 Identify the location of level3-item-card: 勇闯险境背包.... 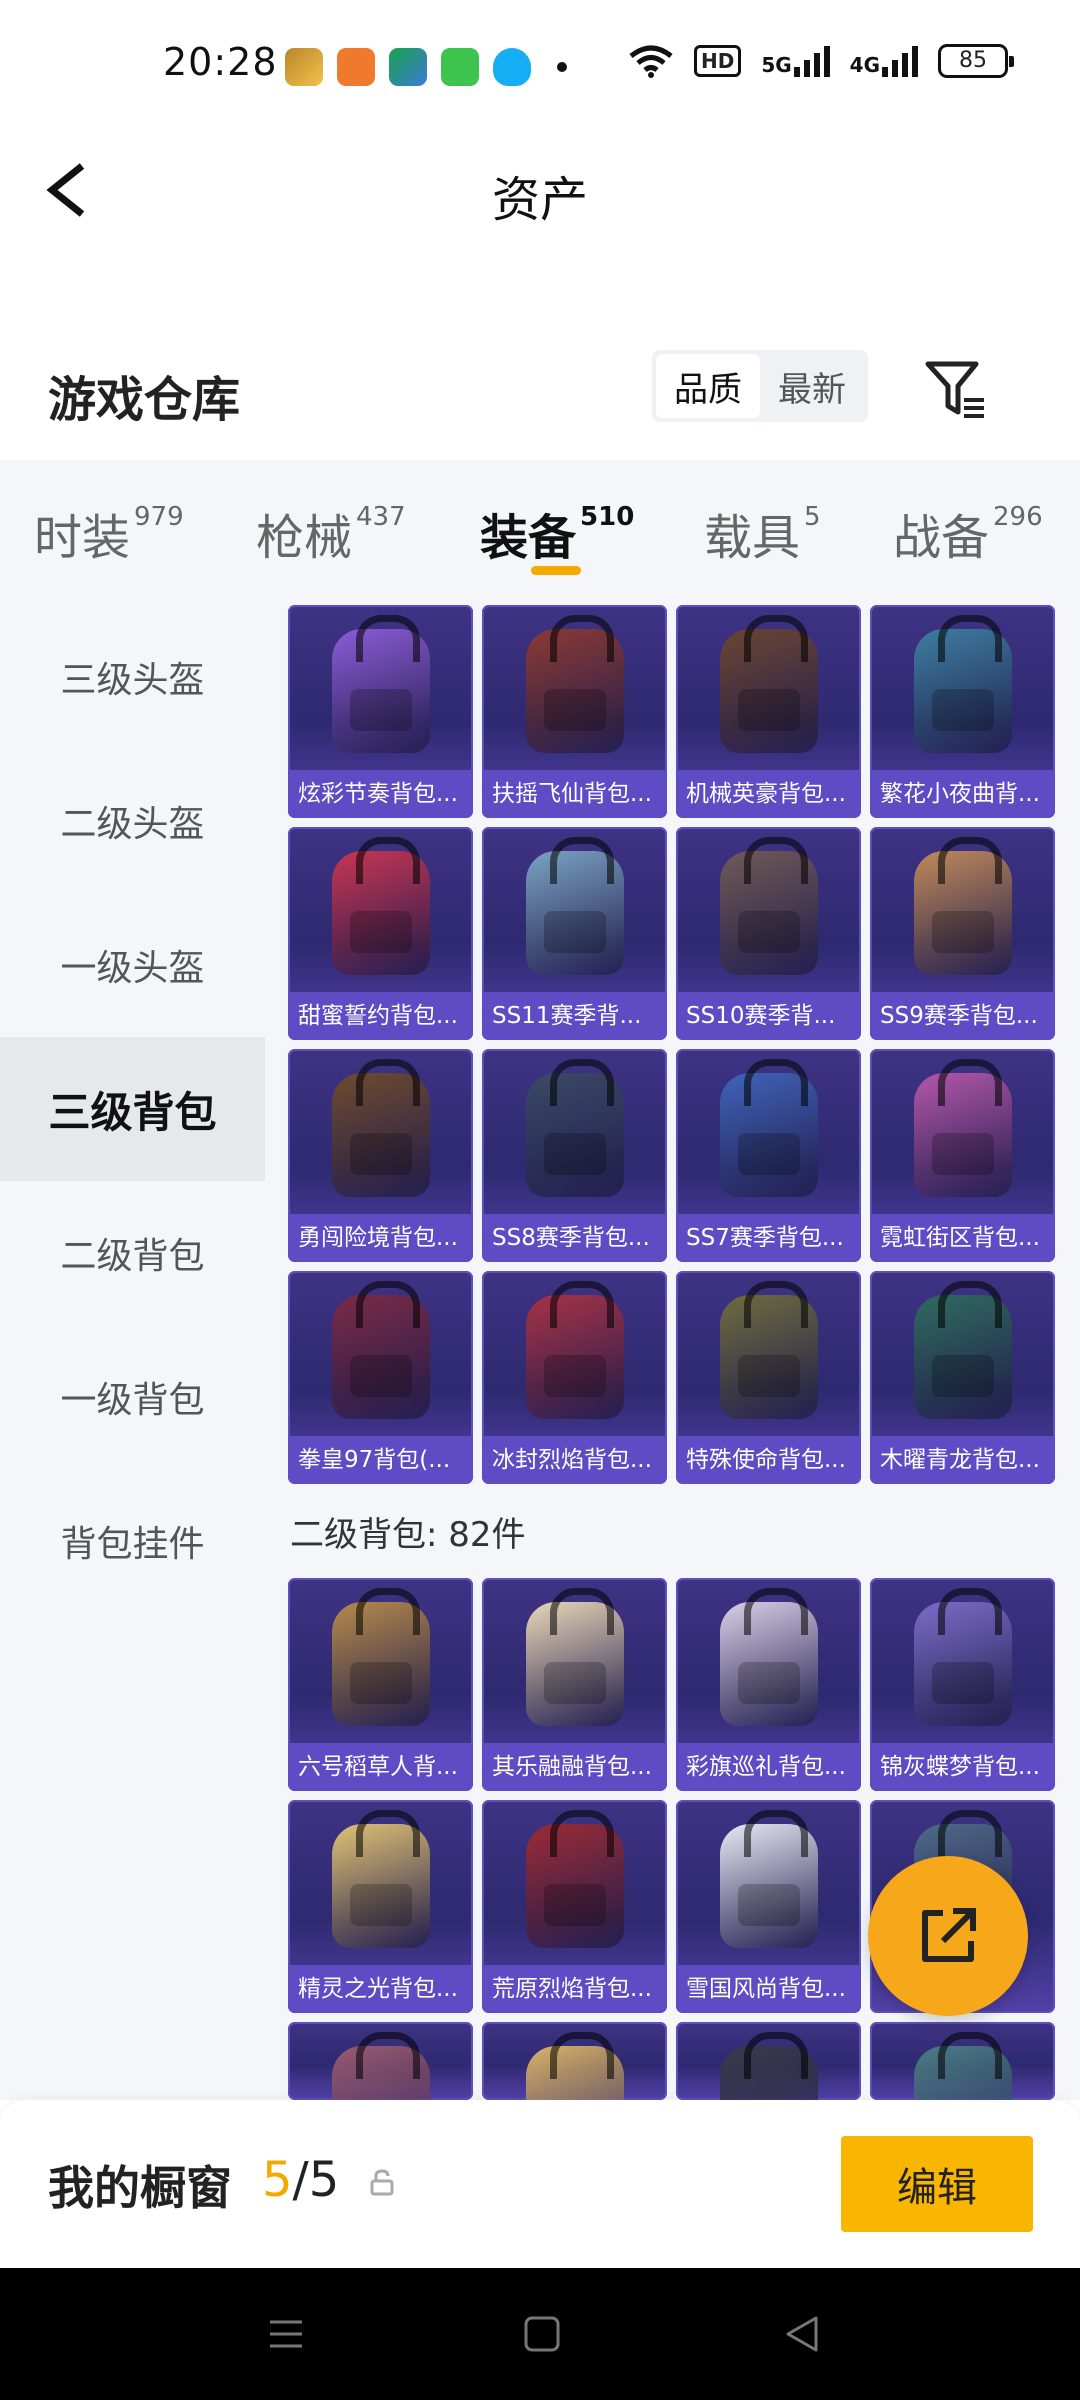
(380, 1155).